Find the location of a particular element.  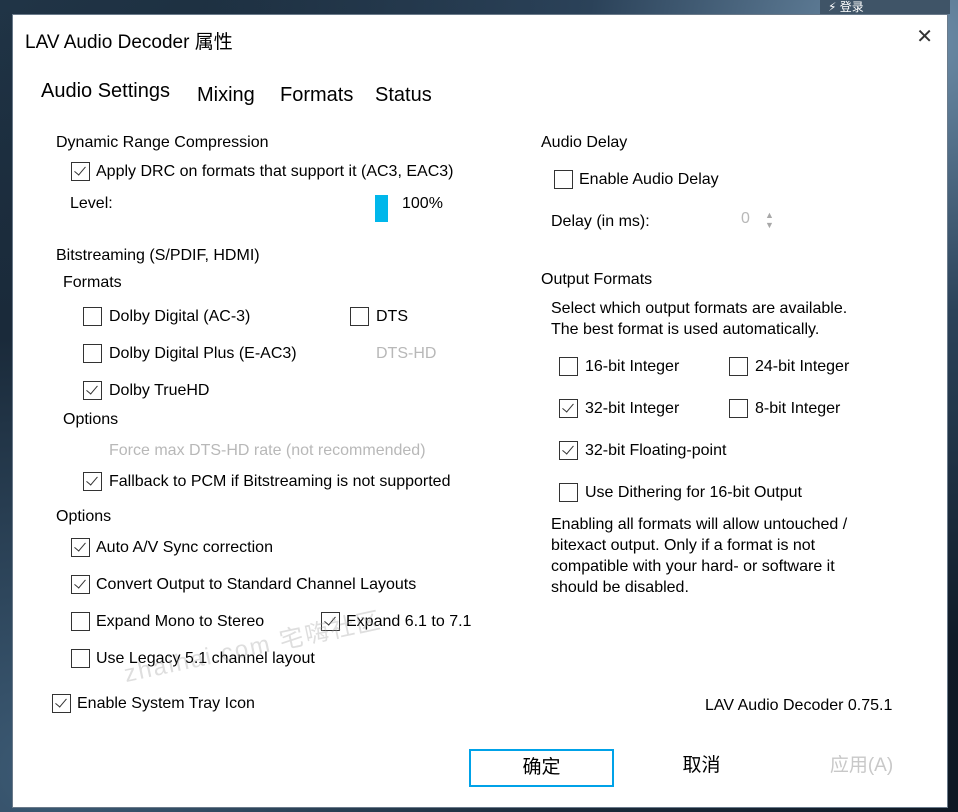

dolby-digital-plus-label: Dolby Digital Plus (E-AC3) is located at coordinates (203, 353).